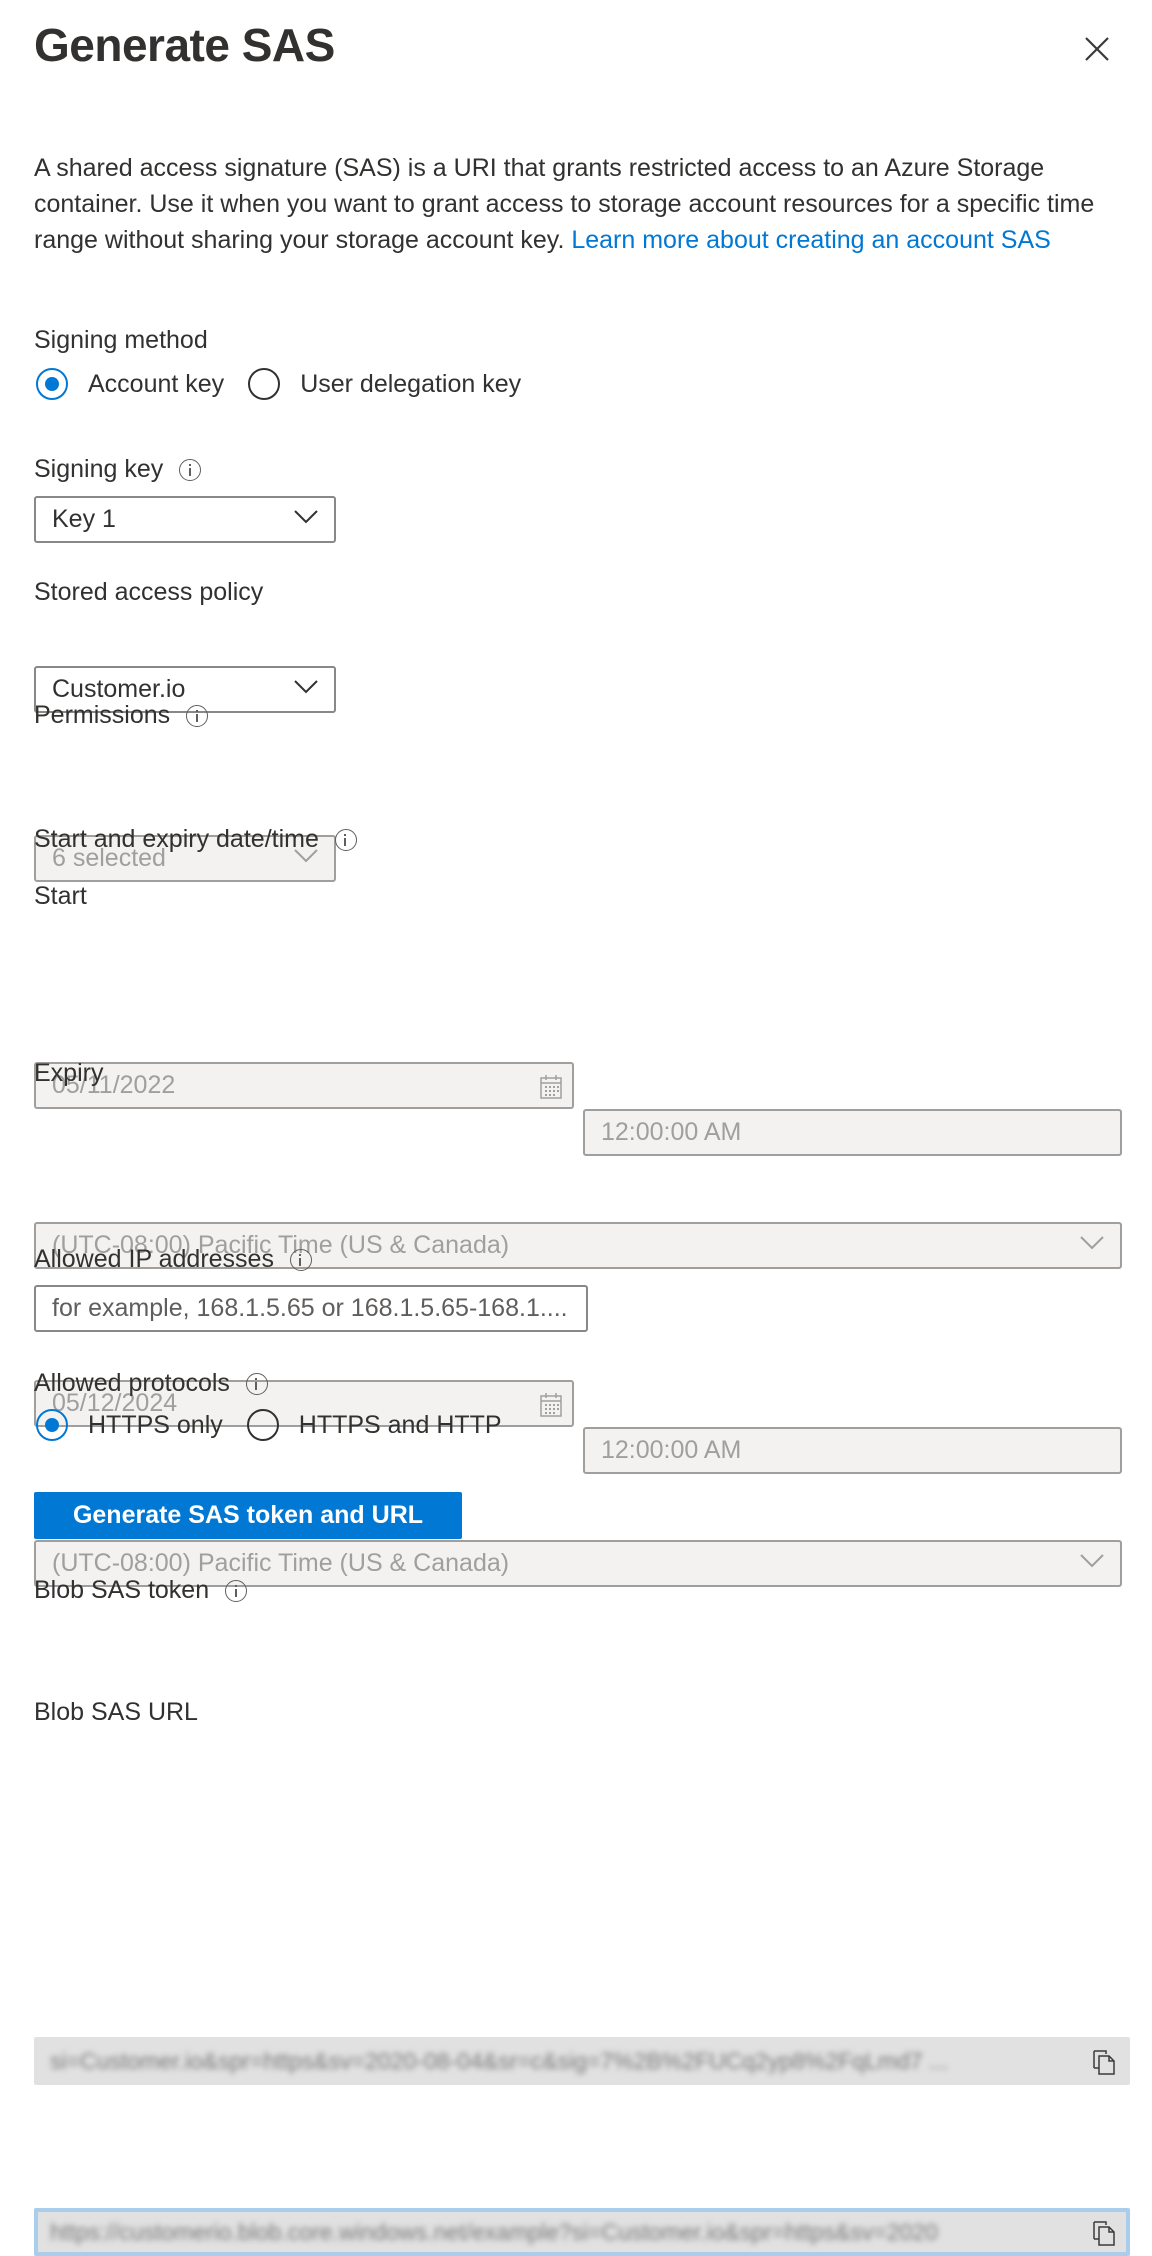 The image size is (1152, 2256). What do you see at coordinates (264, 384) in the screenshot?
I see `radio-user-delegation-key` at bounding box center [264, 384].